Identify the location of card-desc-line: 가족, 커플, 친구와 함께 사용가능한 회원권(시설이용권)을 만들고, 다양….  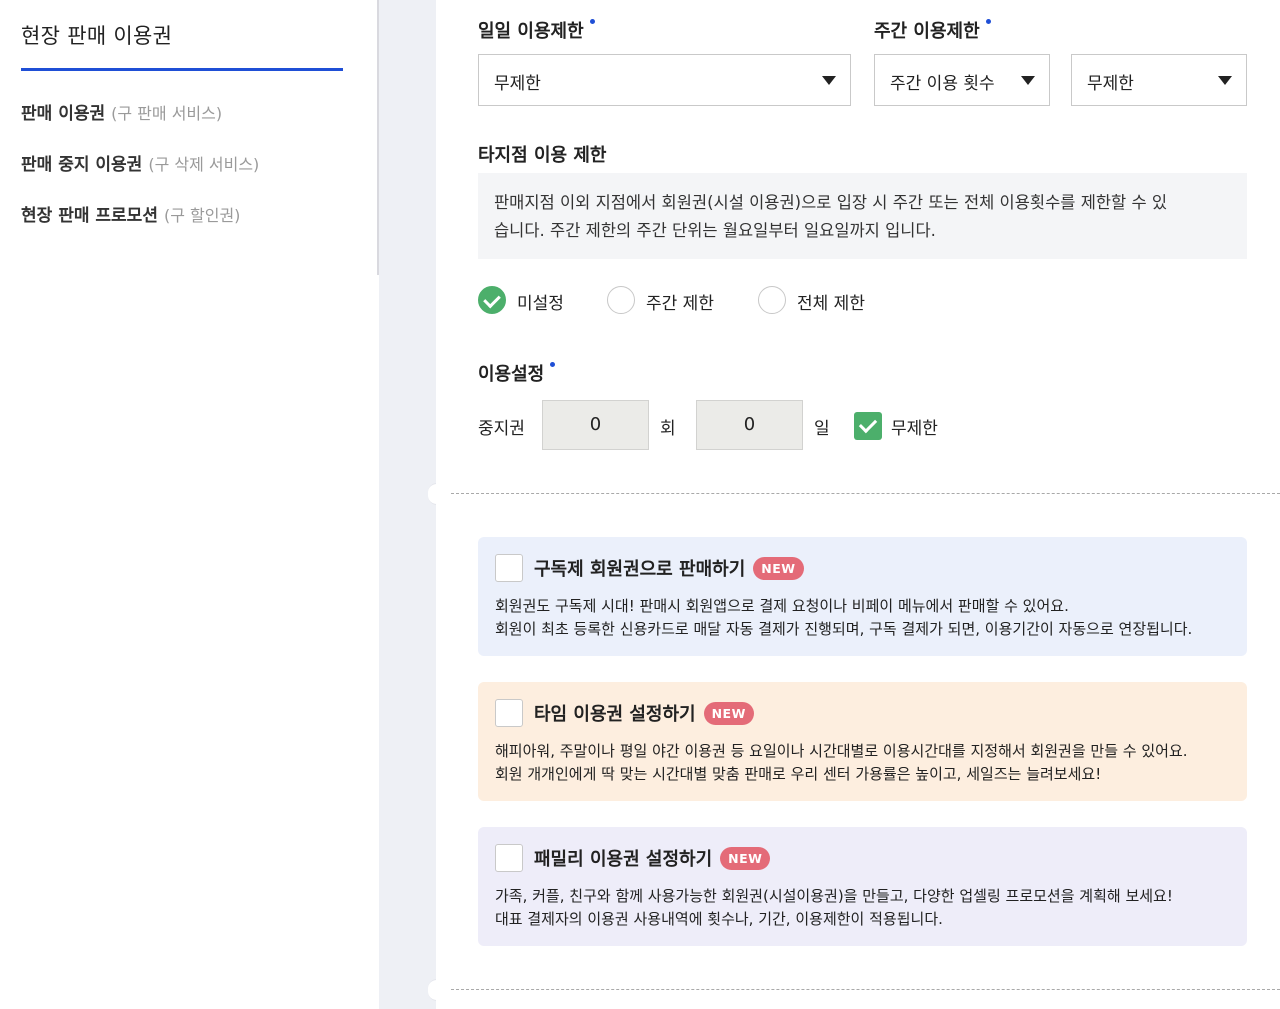
(834, 896).